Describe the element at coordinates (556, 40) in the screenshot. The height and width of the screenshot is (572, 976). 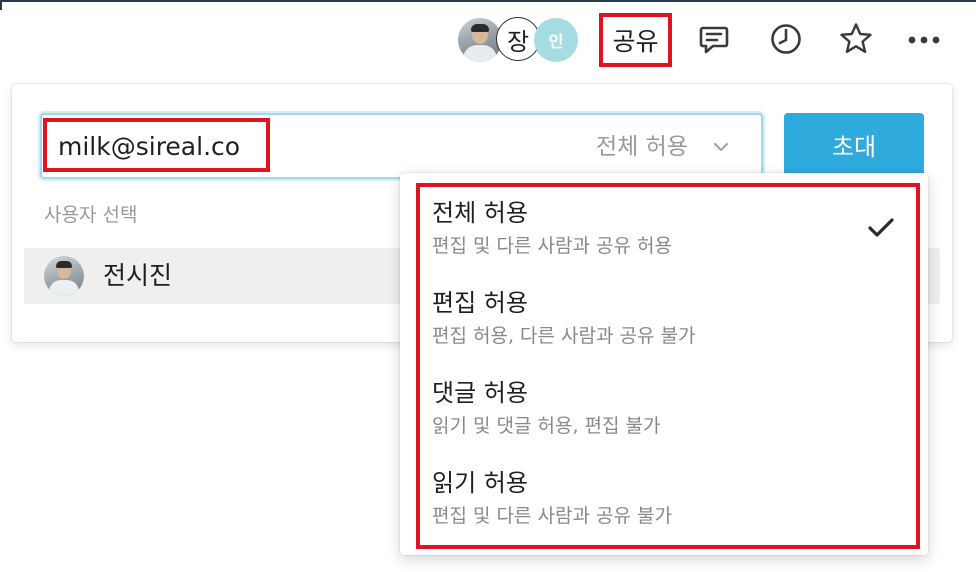
I see `collaborator-avatar-initial: 인` at that location.